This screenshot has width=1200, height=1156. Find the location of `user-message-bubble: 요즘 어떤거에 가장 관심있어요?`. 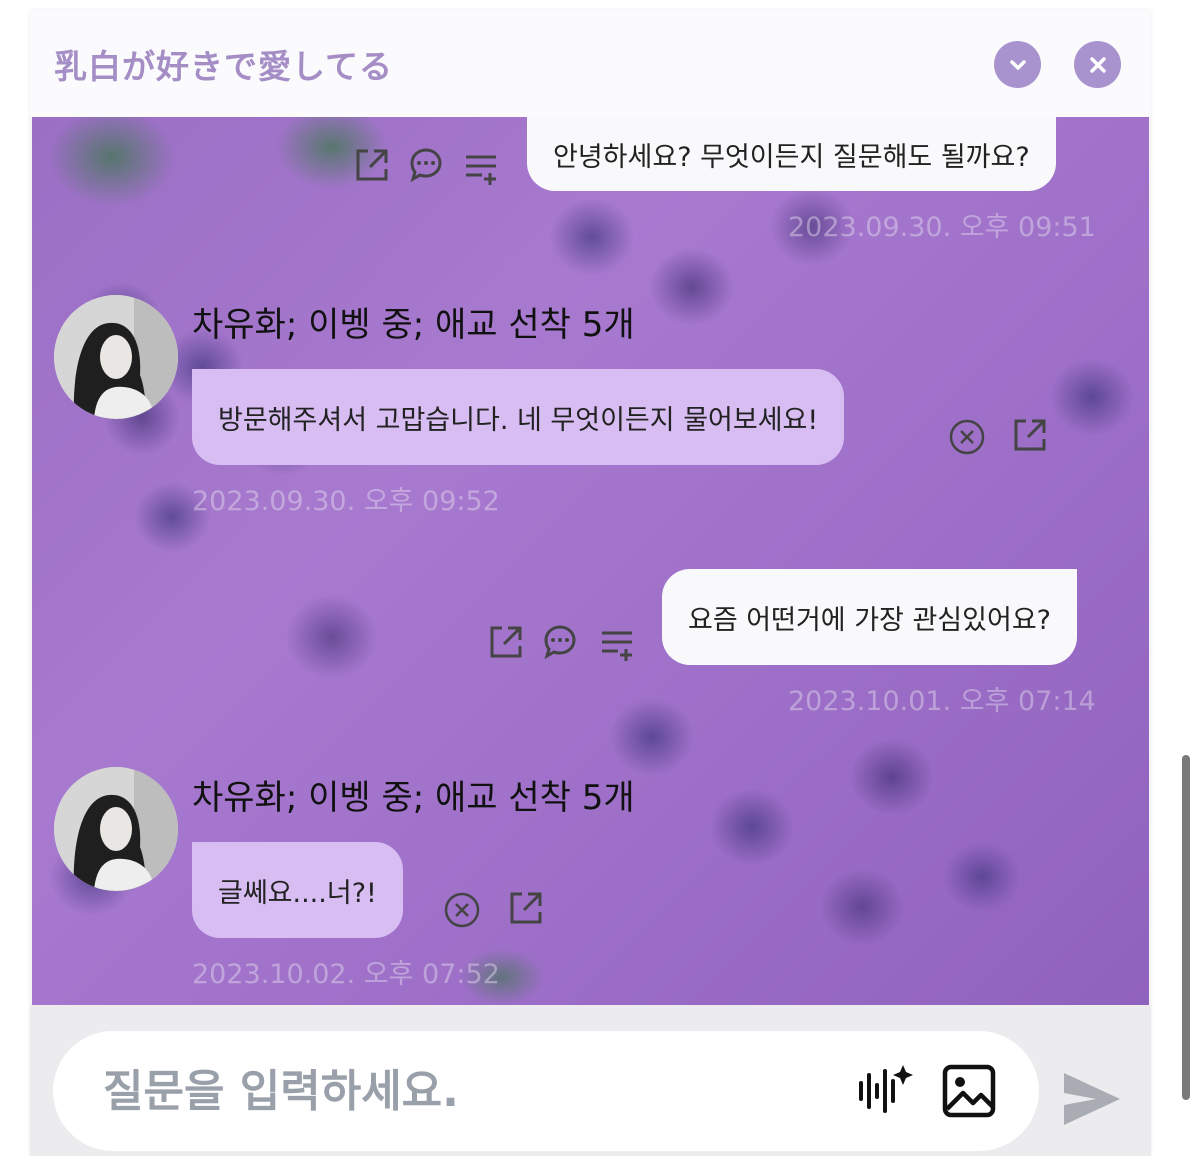

user-message-bubble: 요즘 어떤거에 가장 관심있어요? is located at coordinates (869, 617).